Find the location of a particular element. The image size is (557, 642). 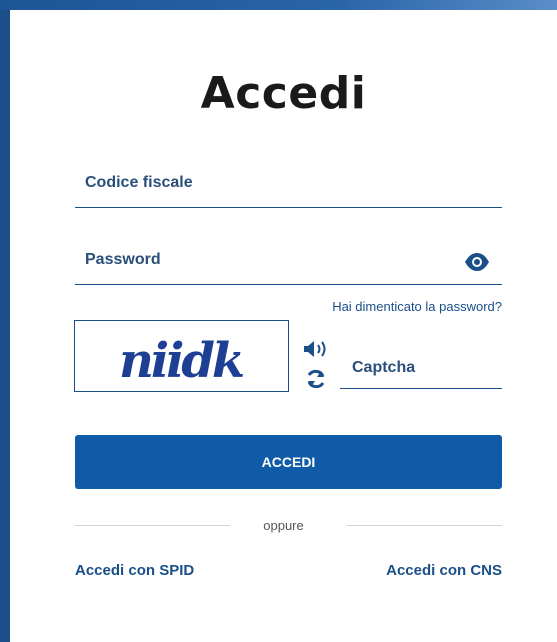

cns-login-link: Accedi con CNS is located at coordinates (444, 570).